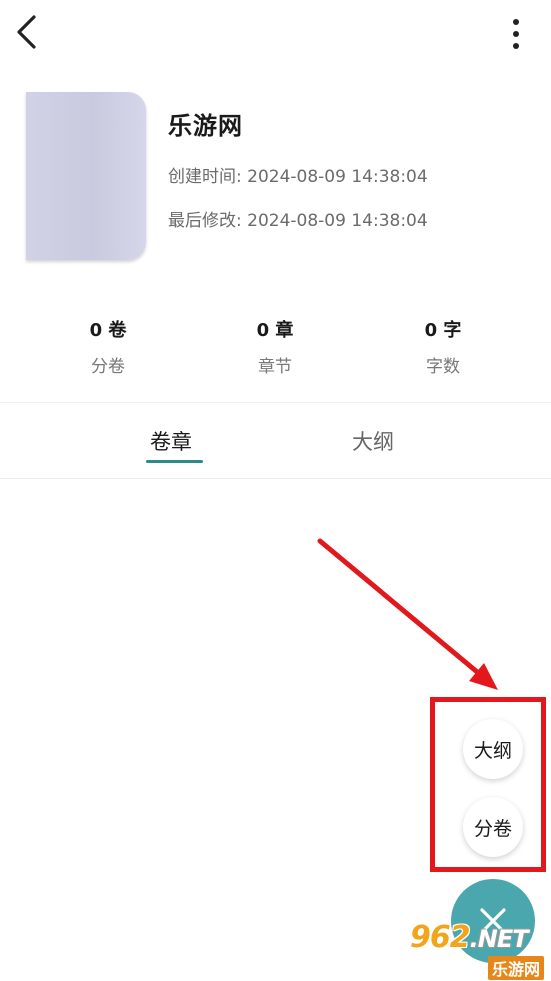 The image size is (551, 981). What do you see at coordinates (108, 346) in the screenshot?
I see `stat-volumes: 0 卷 分卷` at bounding box center [108, 346].